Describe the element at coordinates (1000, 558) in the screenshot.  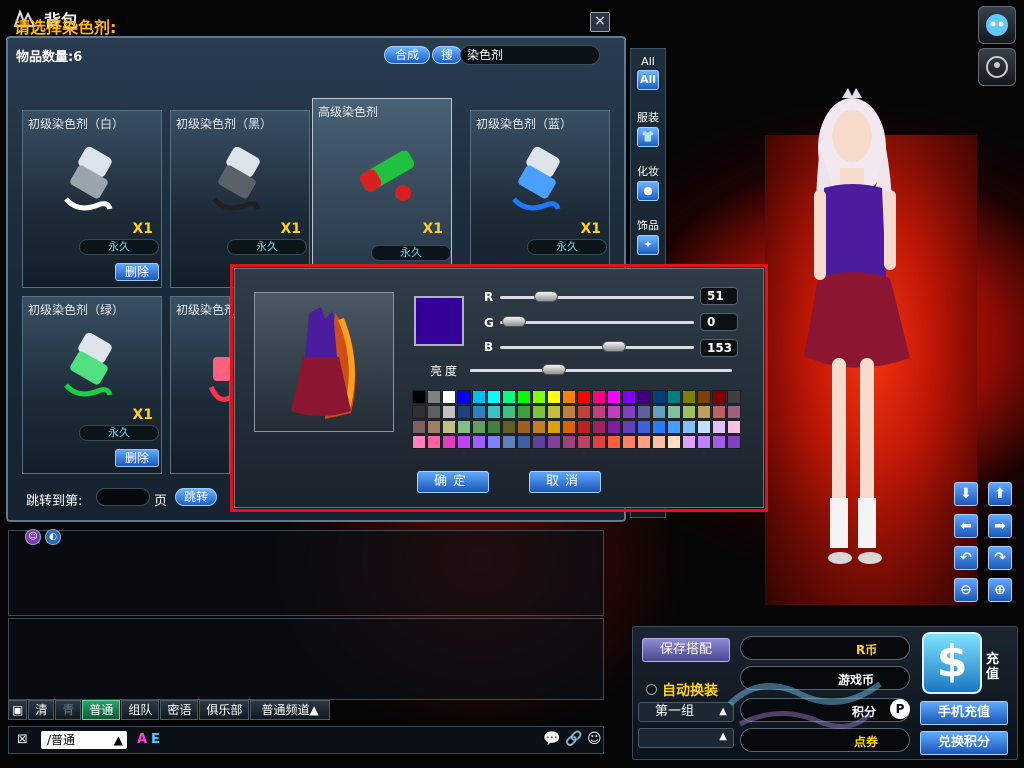
I see `rotate-right-button: ↷` at that location.